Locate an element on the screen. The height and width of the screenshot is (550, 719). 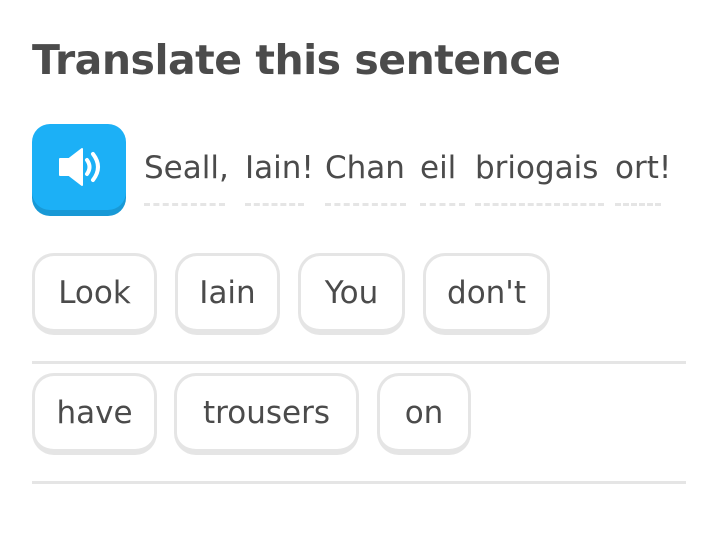
word-tile-you: You is located at coordinates (351, 294).